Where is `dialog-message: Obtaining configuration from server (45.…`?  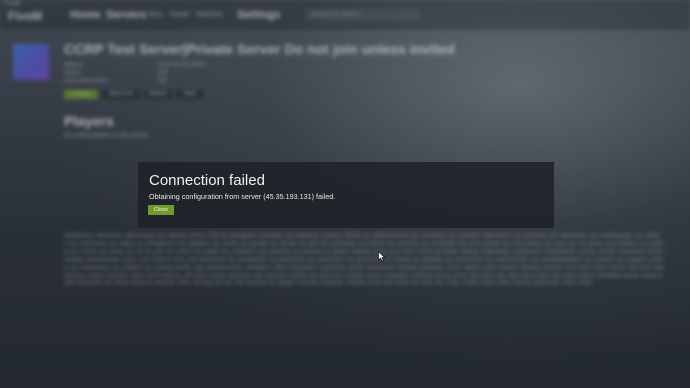 dialog-message: Obtaining configuration from server (45.… is located at coordinates (242, 196).